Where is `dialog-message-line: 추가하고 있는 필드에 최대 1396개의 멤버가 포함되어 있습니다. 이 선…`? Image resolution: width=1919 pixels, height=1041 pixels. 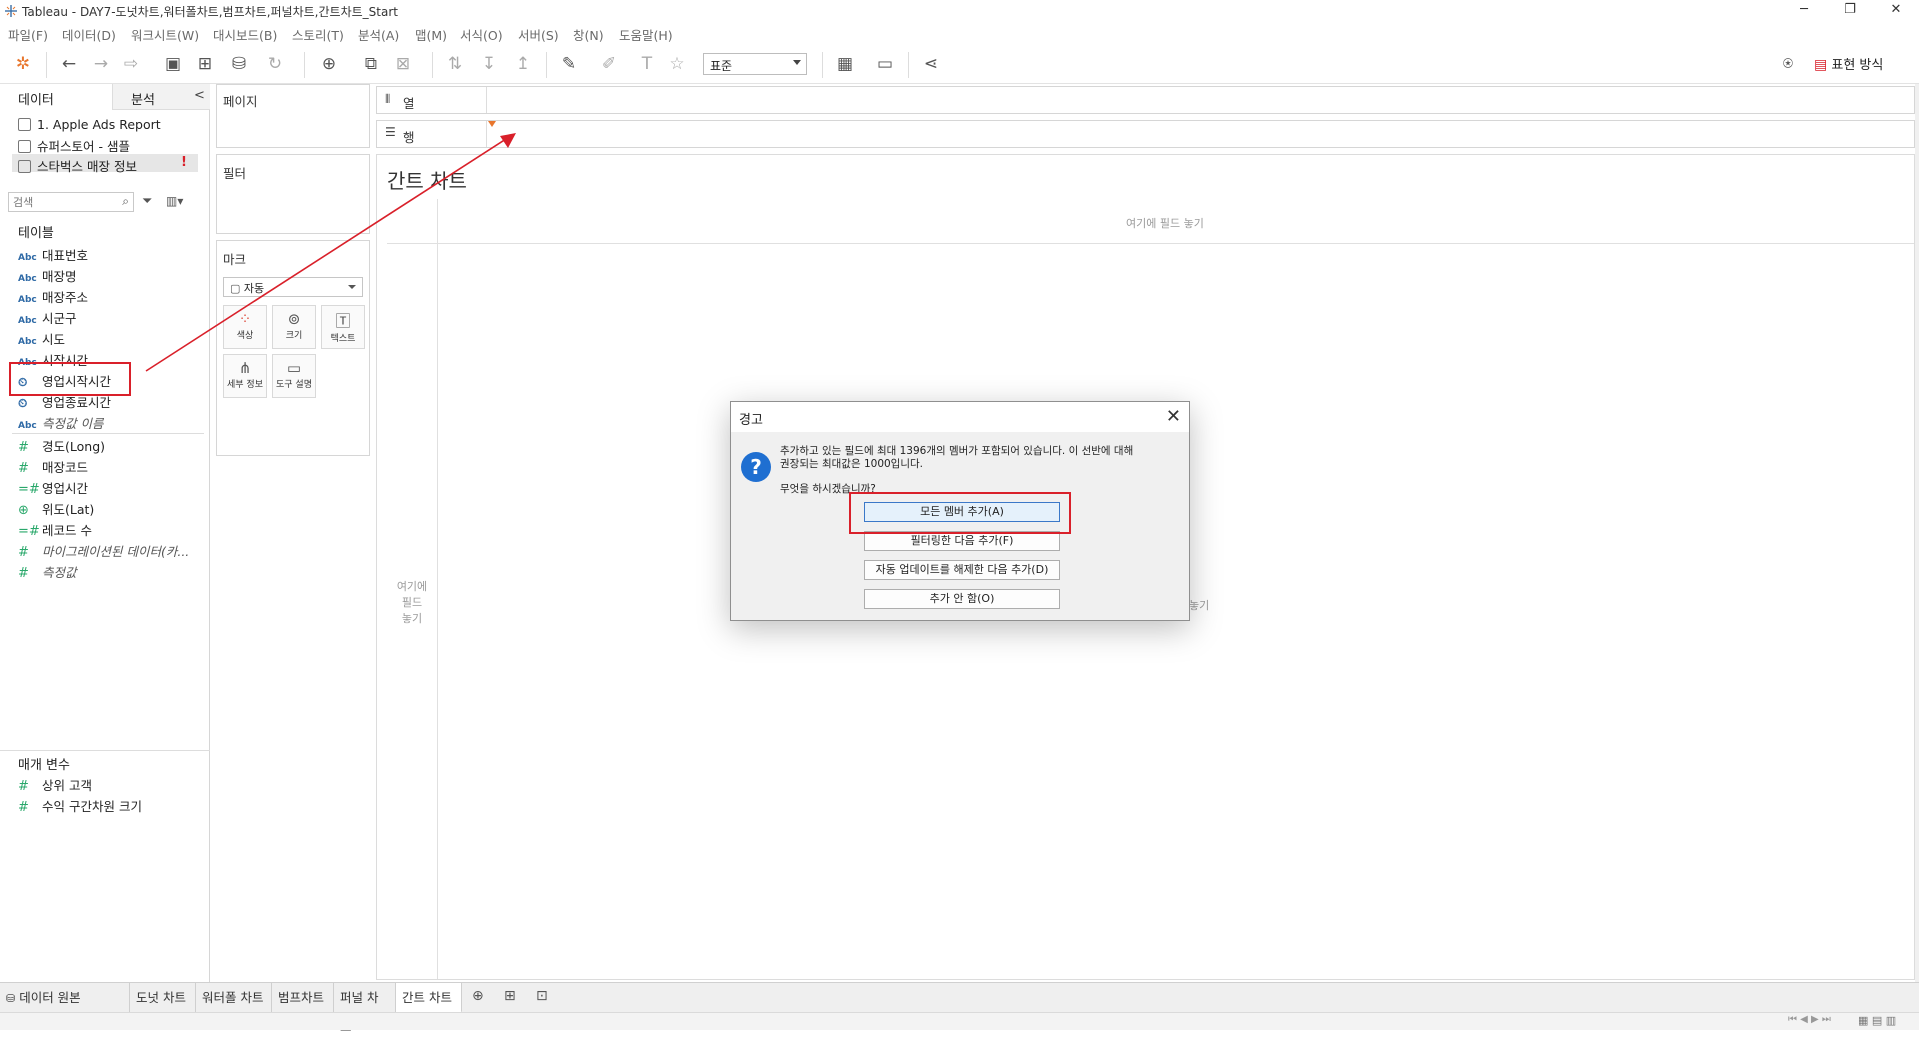
dialog-message-line: 추가하고 있는 필드에 최대 1396개의 멤버가 포함되어 있습니다. 이 선… is located at coordinates (957, 451).